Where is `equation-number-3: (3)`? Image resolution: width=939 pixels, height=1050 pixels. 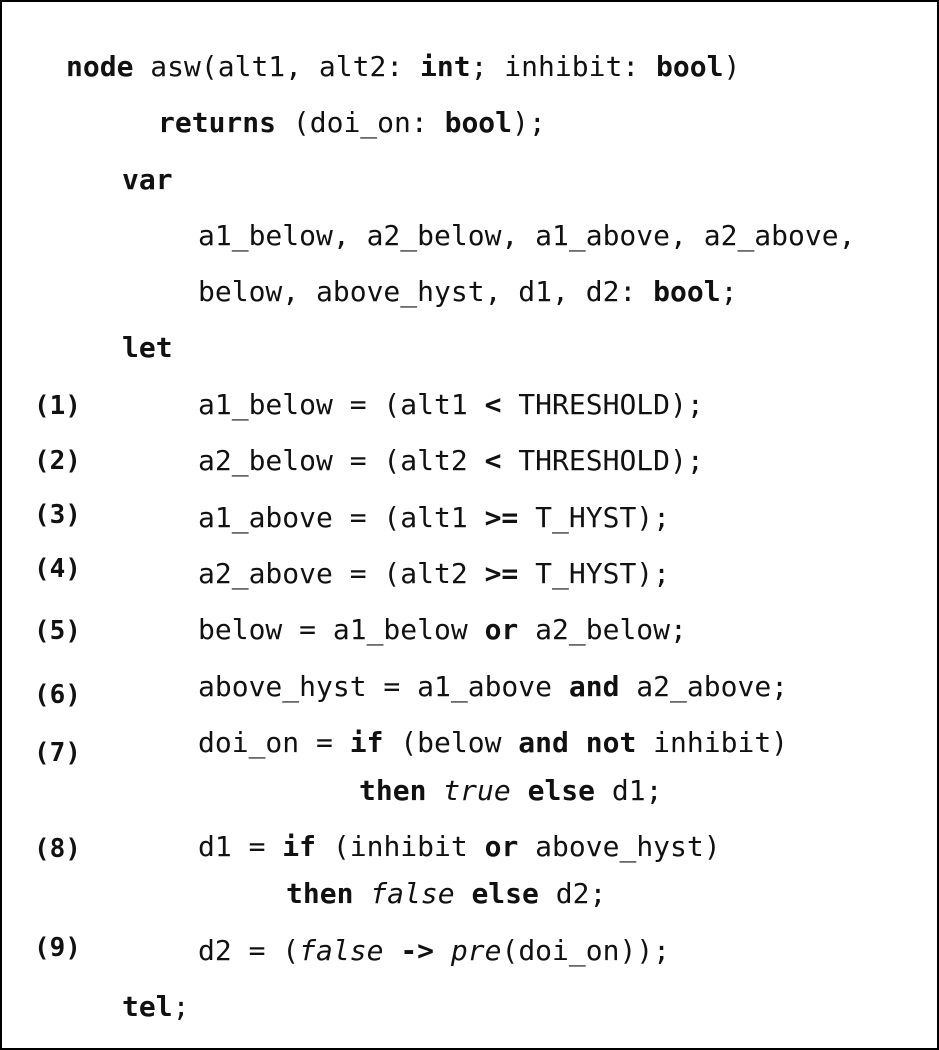 equation-number-3: (3) is located at coordinates (57, 515).